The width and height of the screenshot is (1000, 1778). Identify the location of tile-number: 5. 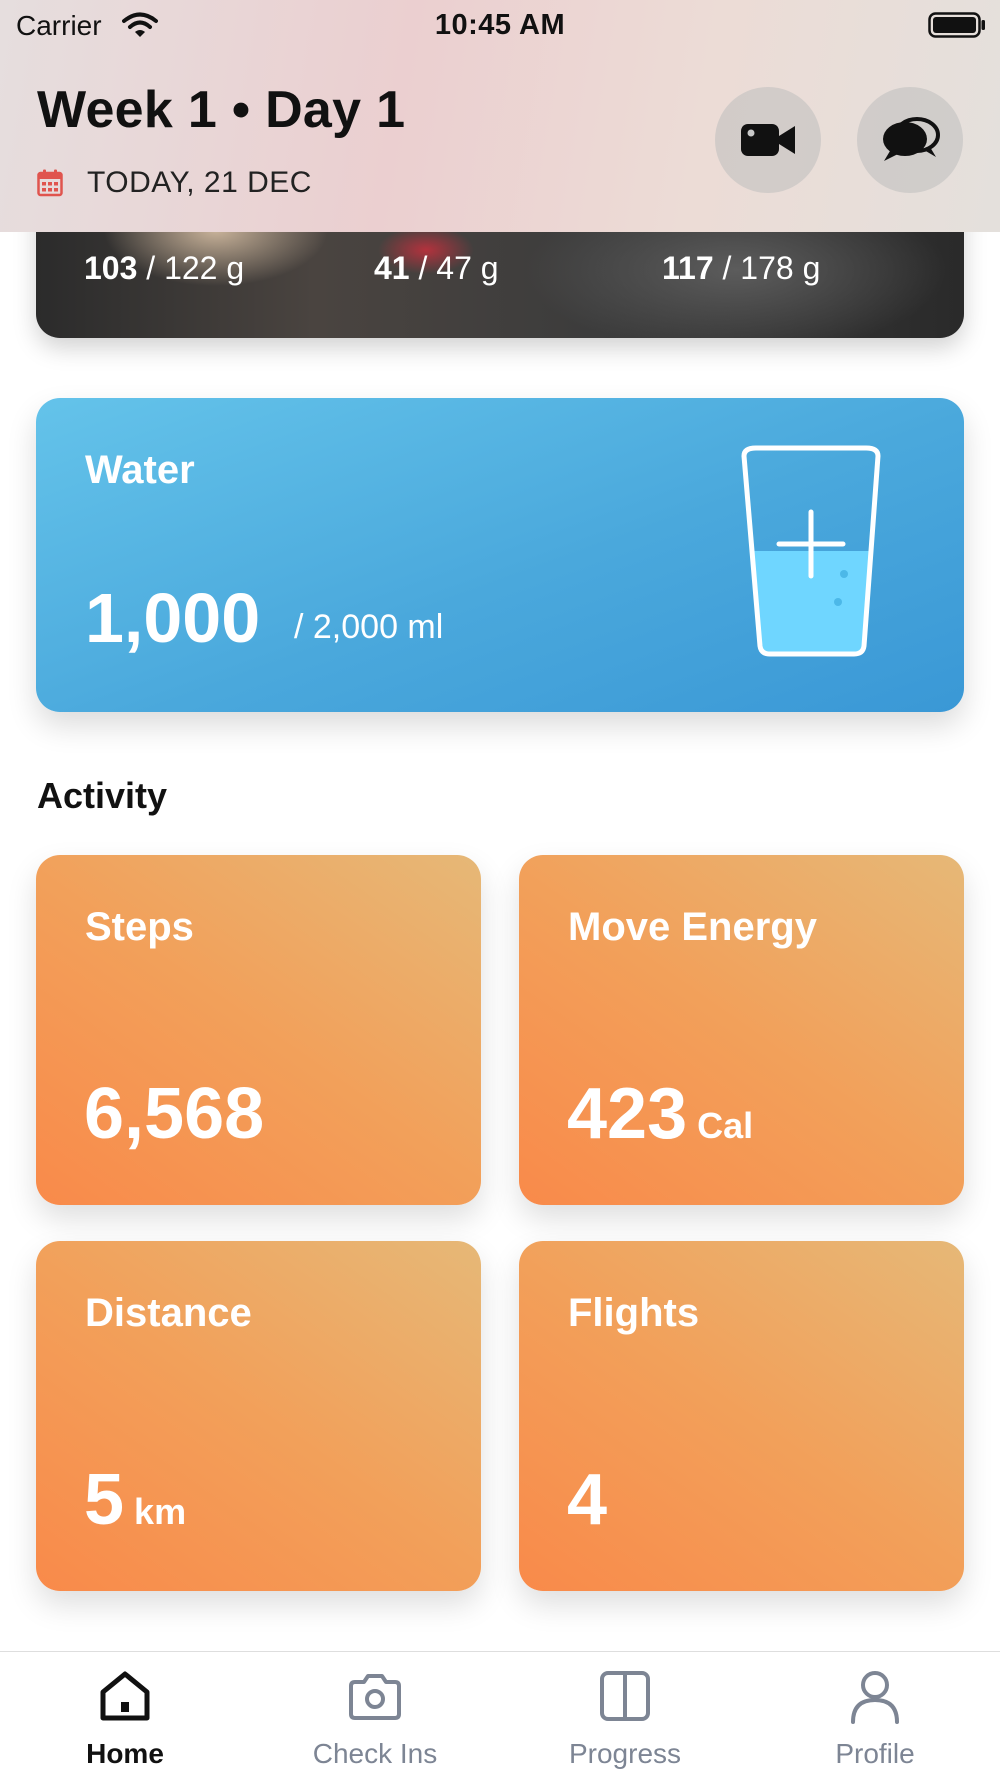
(104, 1500).